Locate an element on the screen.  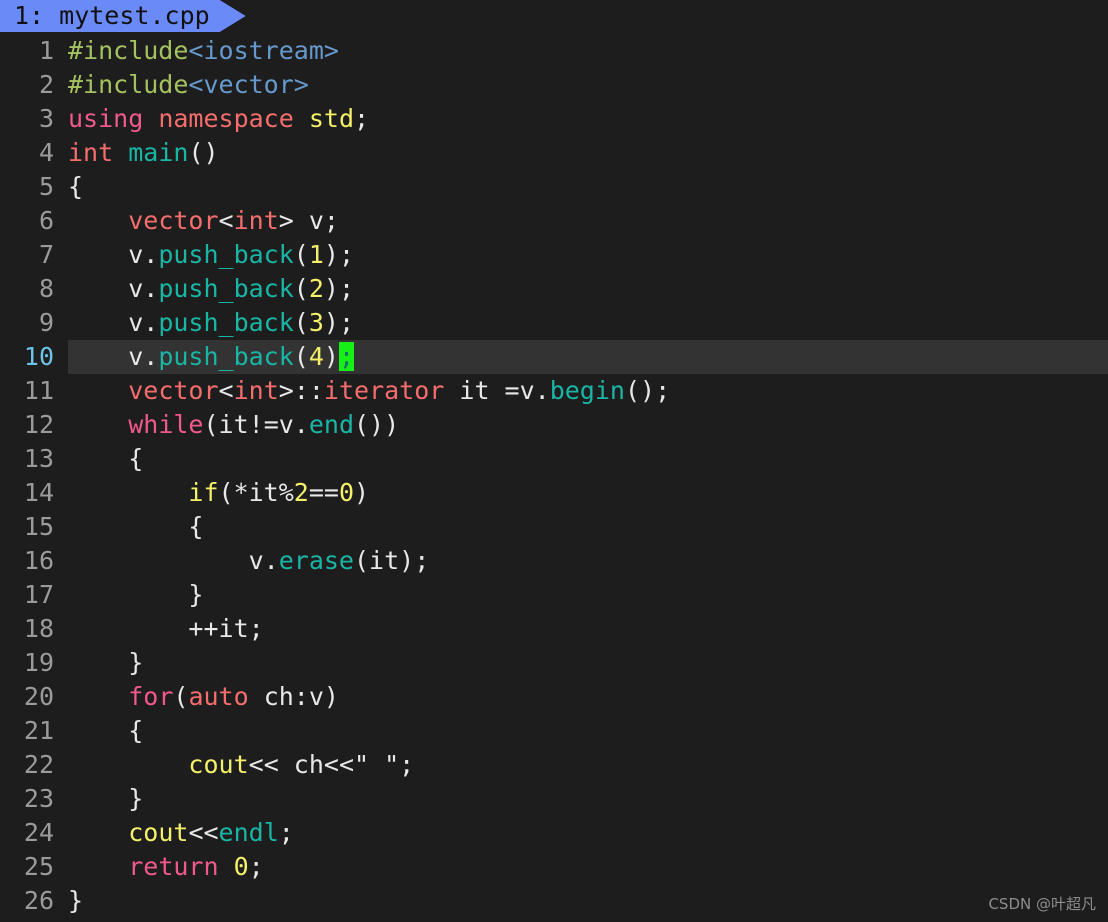
code-token: < is located at coordinates (226, 390).